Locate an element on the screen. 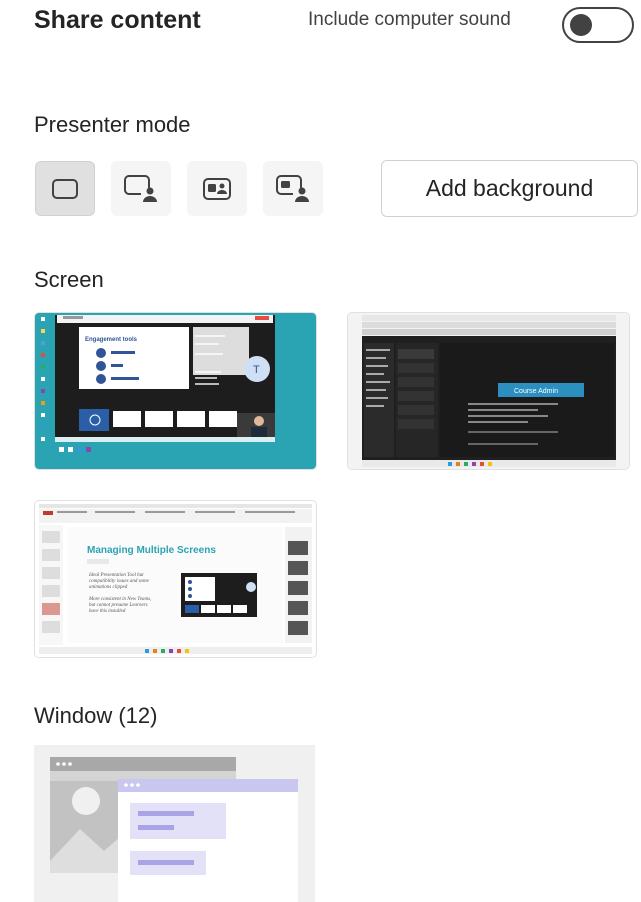 Image resolution: width=641 pixels, height=902 pixels. screen-2-preview: Course Admin is located at coordinates (488, 391).